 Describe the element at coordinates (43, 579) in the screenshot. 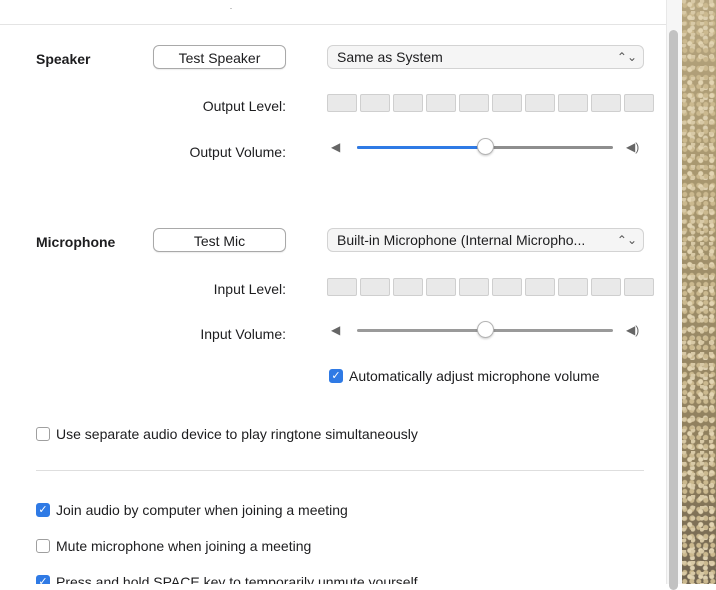

I see `press-space-unmute-checkbox: ✓` at that location.